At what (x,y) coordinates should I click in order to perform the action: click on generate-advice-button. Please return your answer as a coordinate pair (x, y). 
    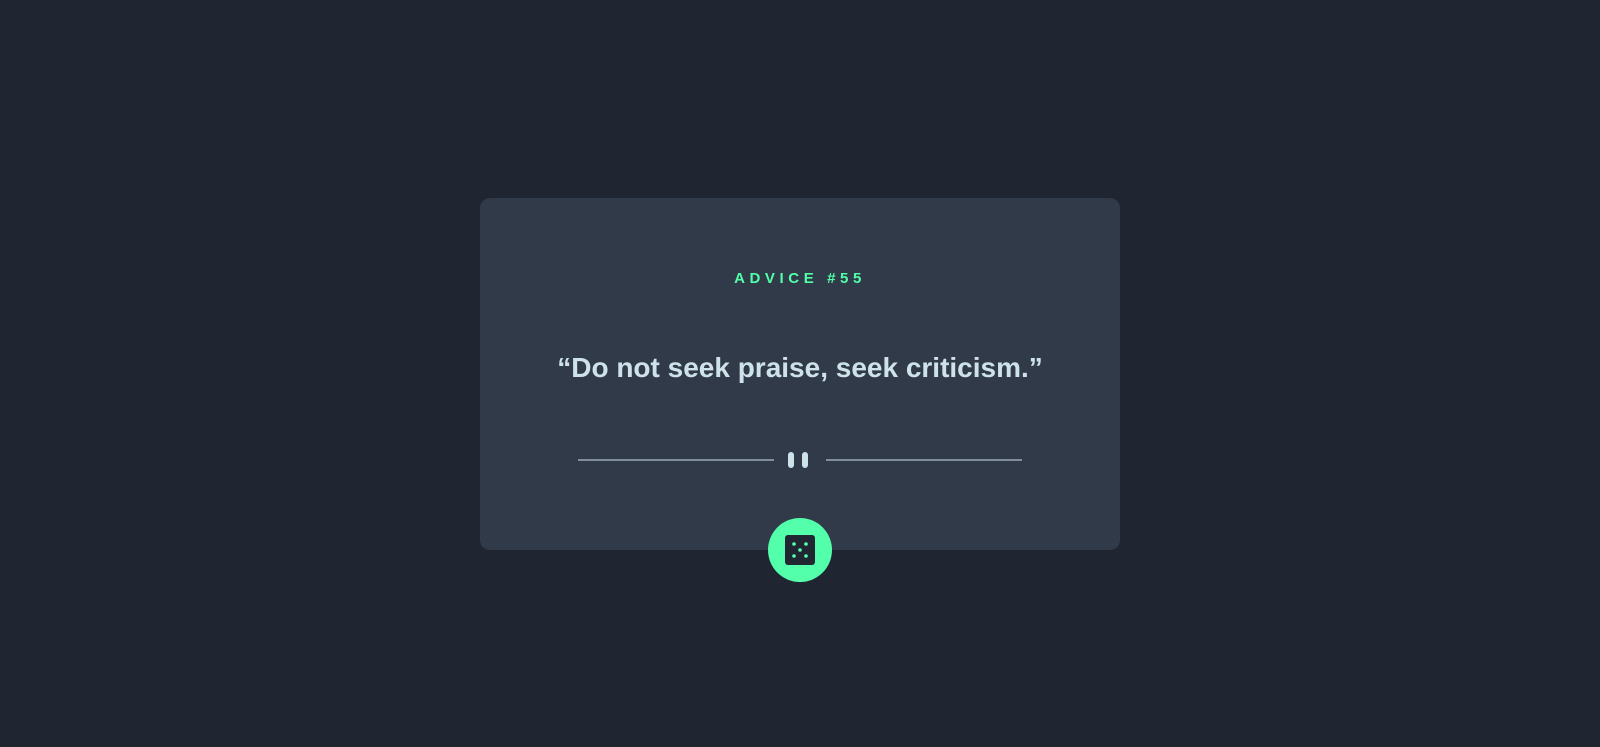
    Looking at the image, I should click on (800, 550).